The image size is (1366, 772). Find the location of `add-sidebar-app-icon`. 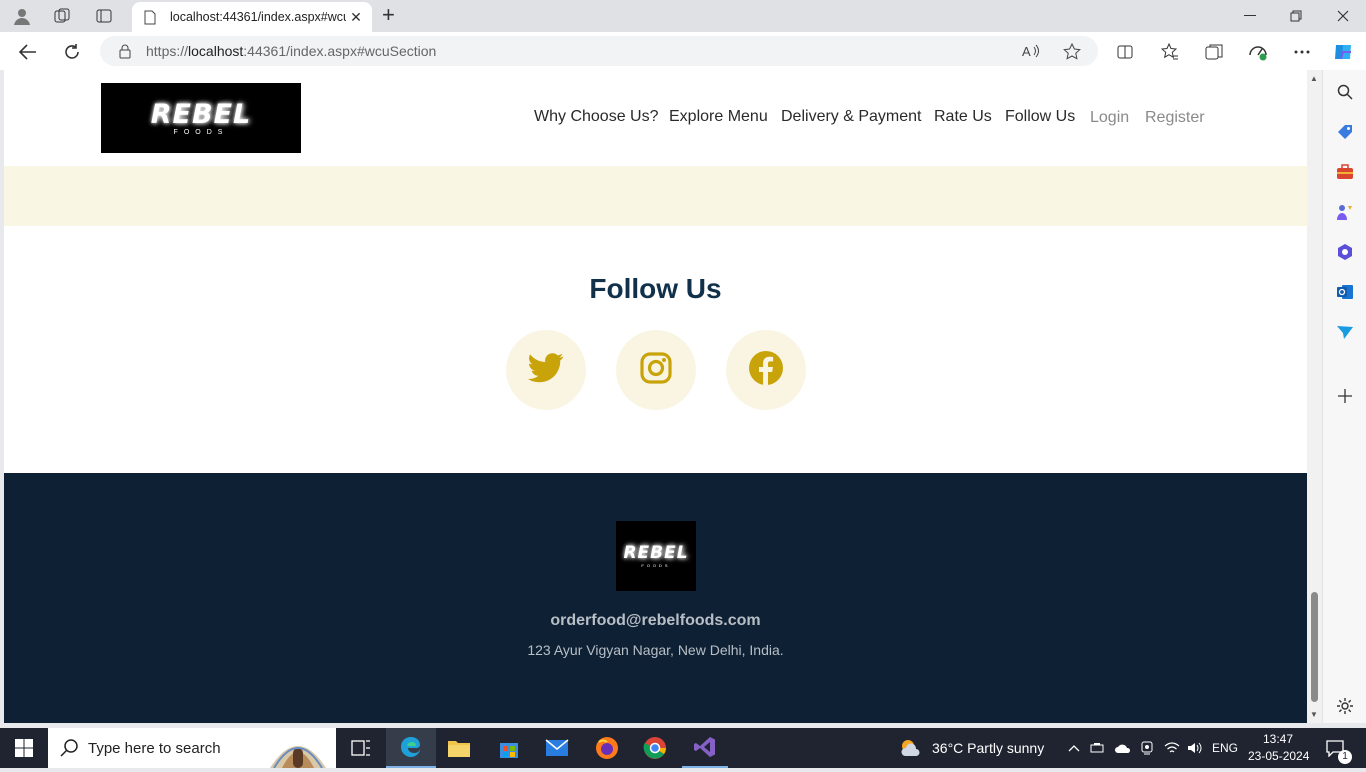

add-sidebar-app-icon is located at coordinates (1345, 396).